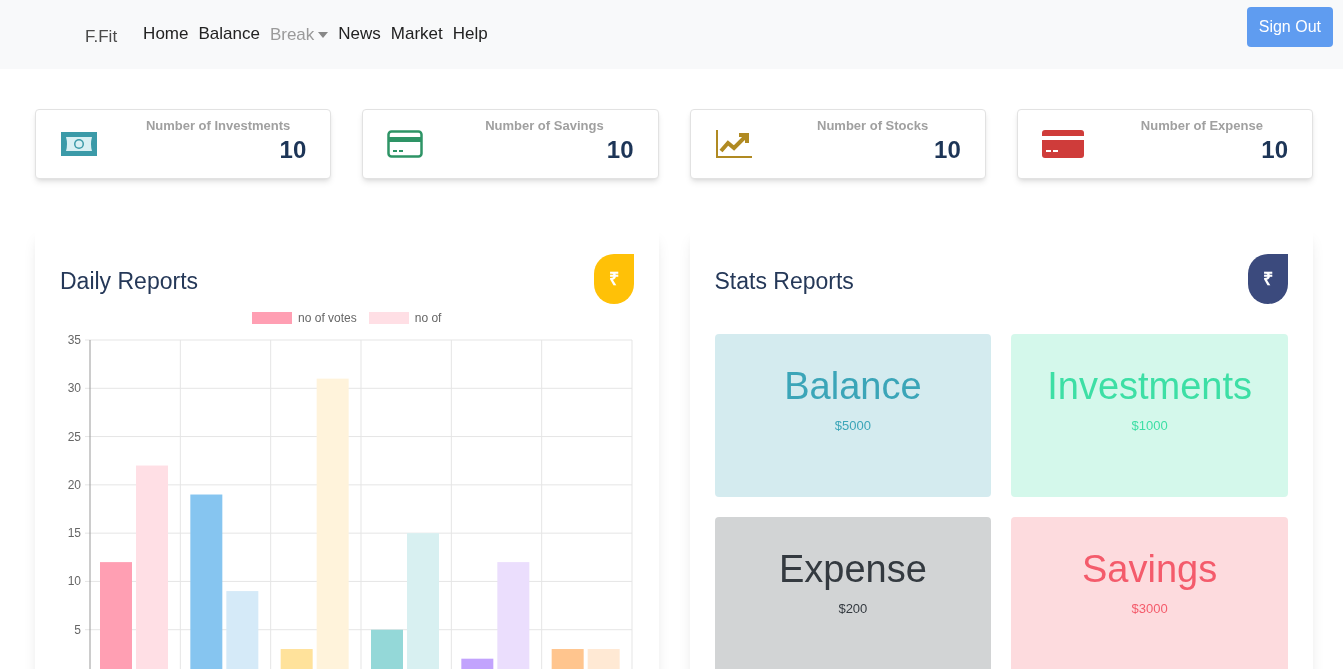 The height and width of the screenshot is (669, 1343). What do you see at coordinates (1149, 426) in the screenshot?
I see `tile-amount: $1000` at bounding box center [1149, 426].